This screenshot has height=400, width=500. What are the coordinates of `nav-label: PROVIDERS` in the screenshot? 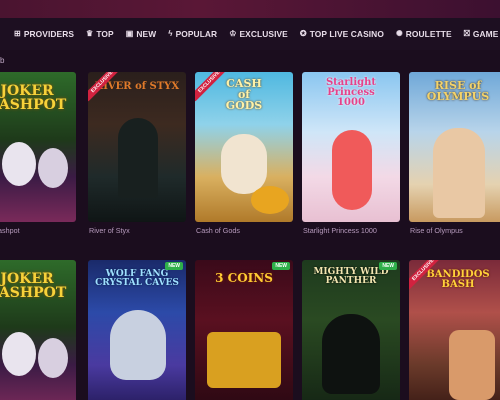 It's located at (49, 34).